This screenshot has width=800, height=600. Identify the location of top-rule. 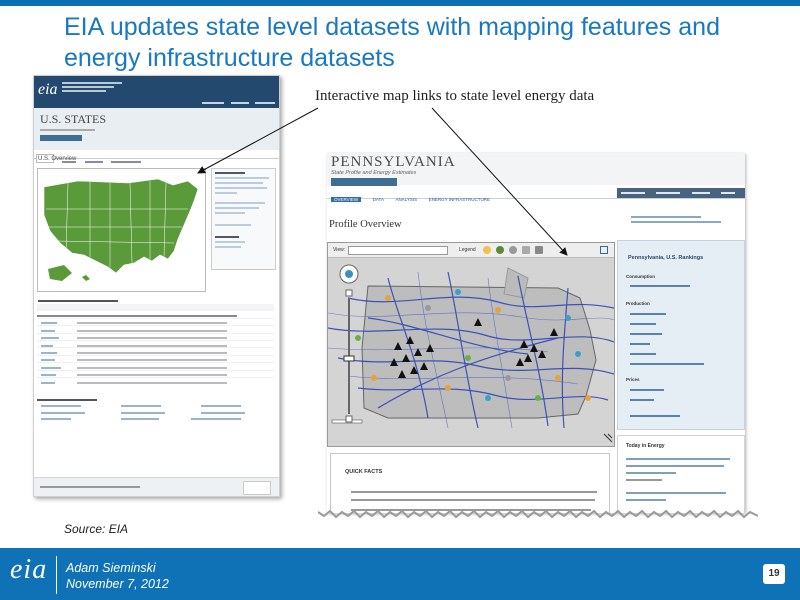
(400, 3).